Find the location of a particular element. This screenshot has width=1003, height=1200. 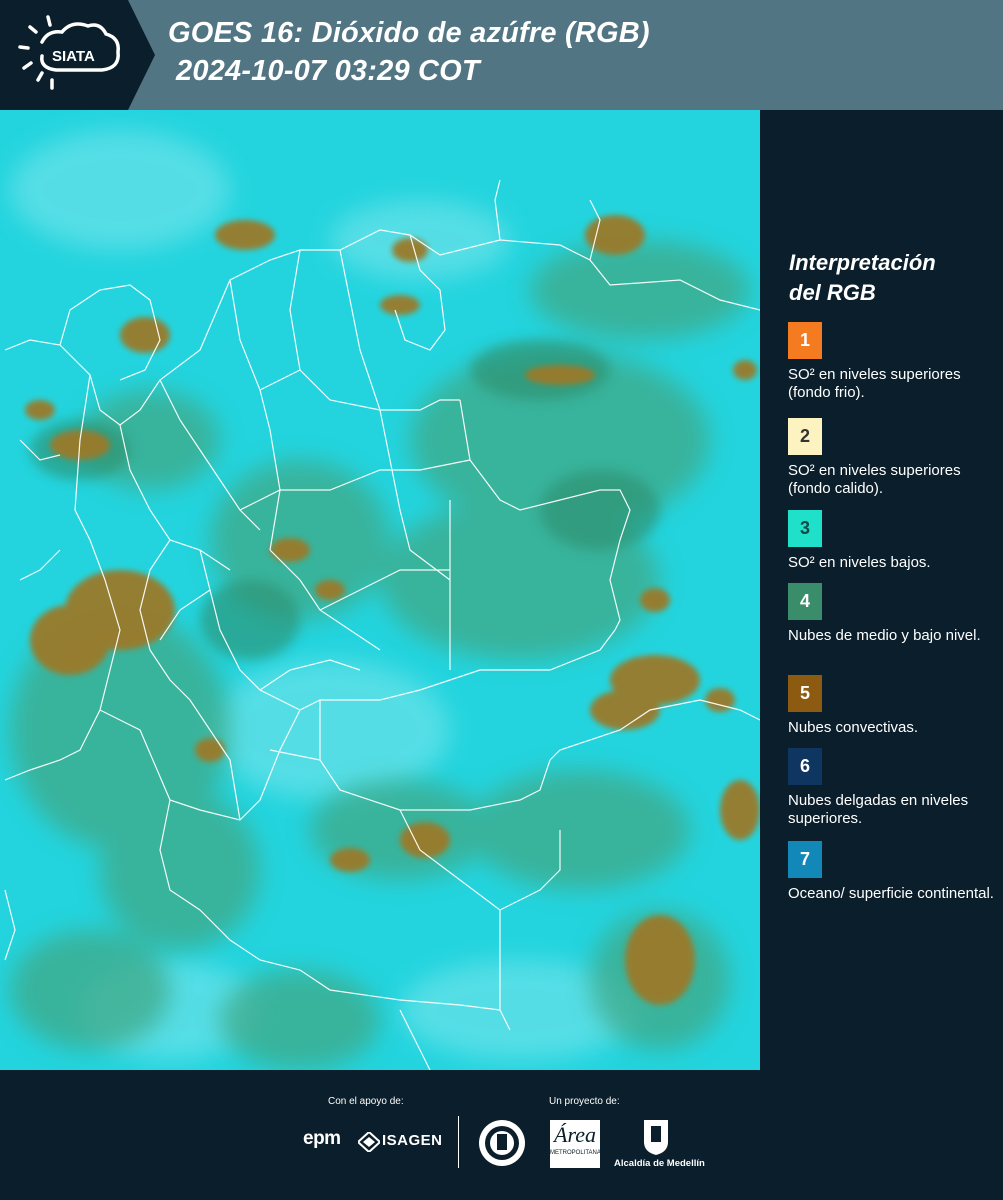

legend-title: Interpretación del RGB is located at coordinates (862, 278).